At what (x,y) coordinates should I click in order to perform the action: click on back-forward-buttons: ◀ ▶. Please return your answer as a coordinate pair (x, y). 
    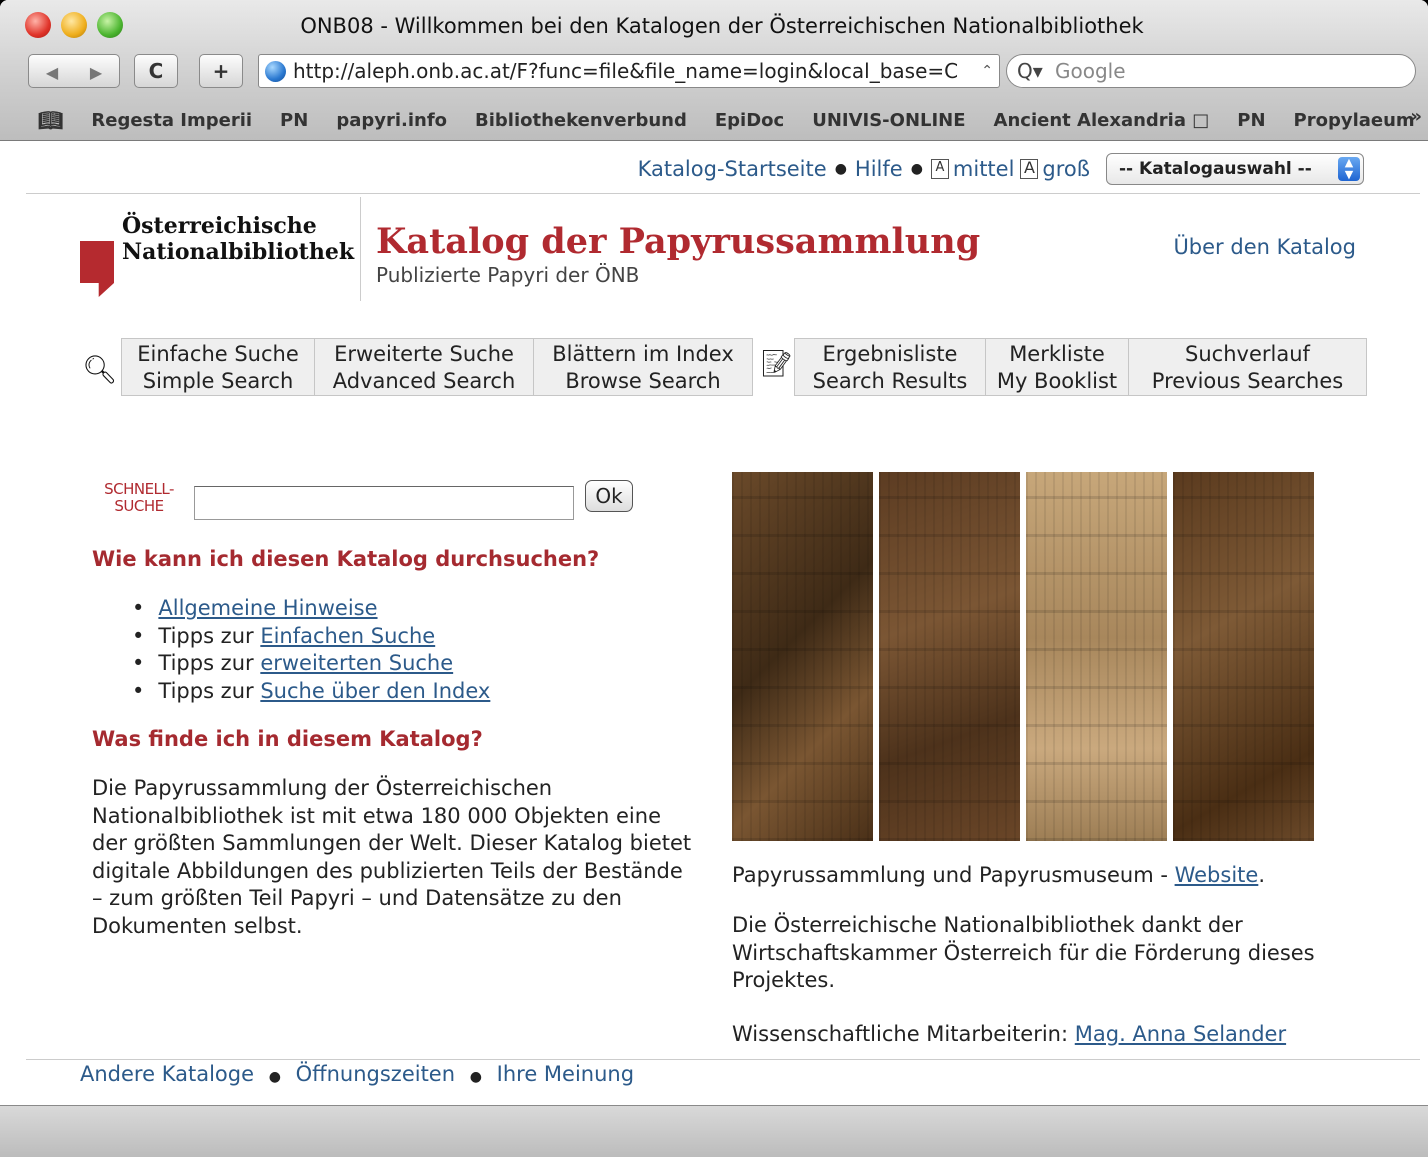
    Looking at the image, I should click on (74, 71).